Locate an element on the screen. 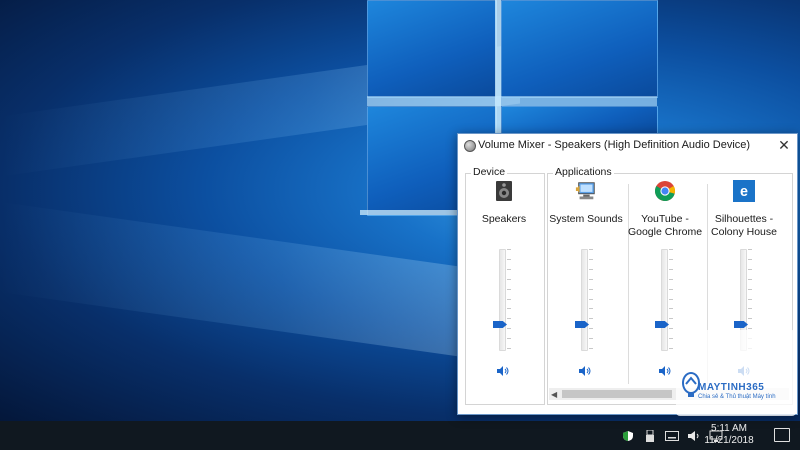 This screenshot has width=800, height=450. watermark: MAYTINH365 Chia sẻ & Thủ thuật Máy tính is located at coordinates (736, 373).